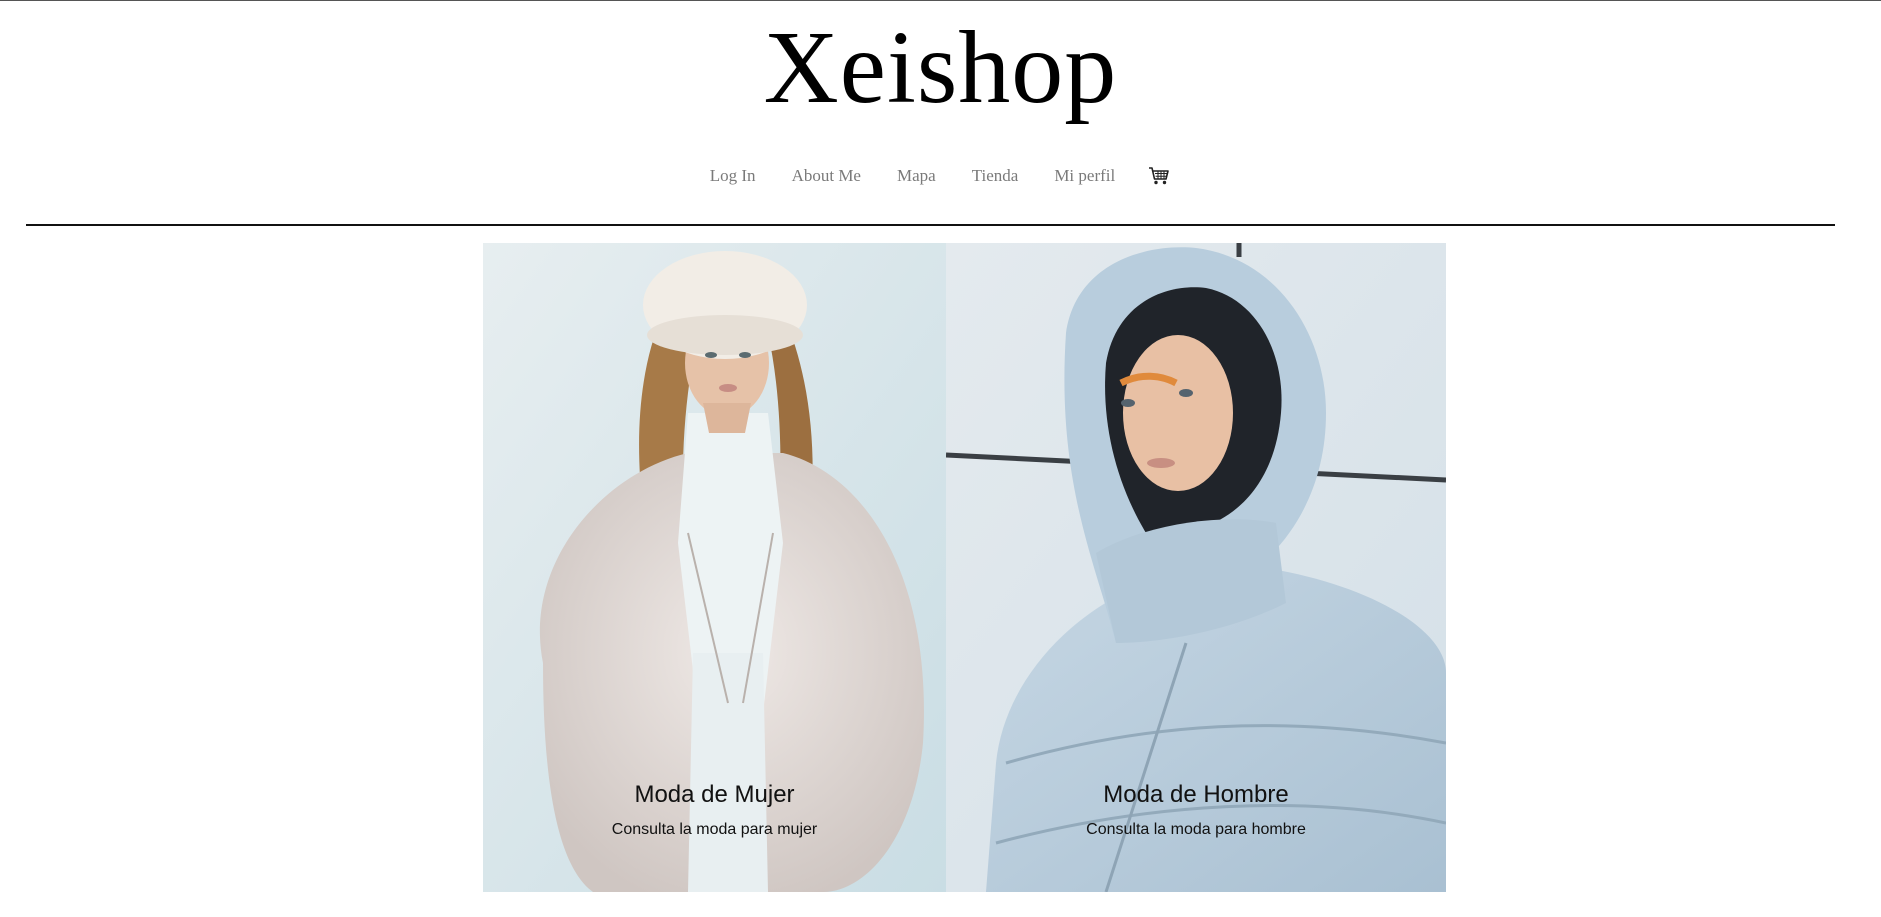 This screenshot has width=1881, height=917. I want to click on nav-log-in: Log In, so click(733, 176).